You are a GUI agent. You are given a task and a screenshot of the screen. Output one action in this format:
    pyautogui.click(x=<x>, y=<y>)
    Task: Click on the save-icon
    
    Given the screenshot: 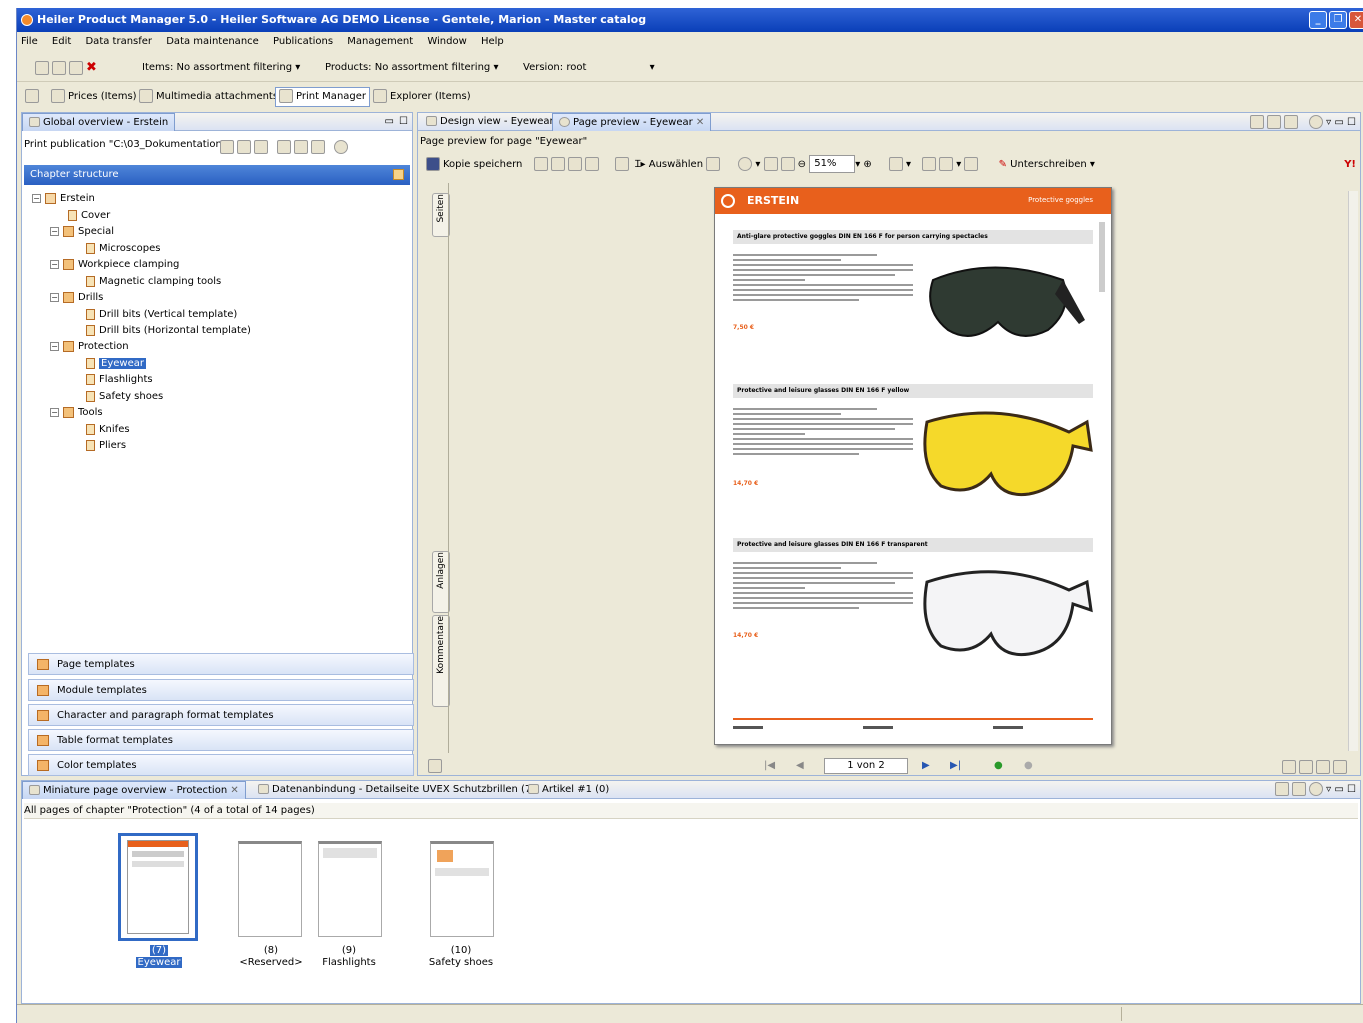 What is the action you would take?
    pyautogui.click(x=261, y=147)
    